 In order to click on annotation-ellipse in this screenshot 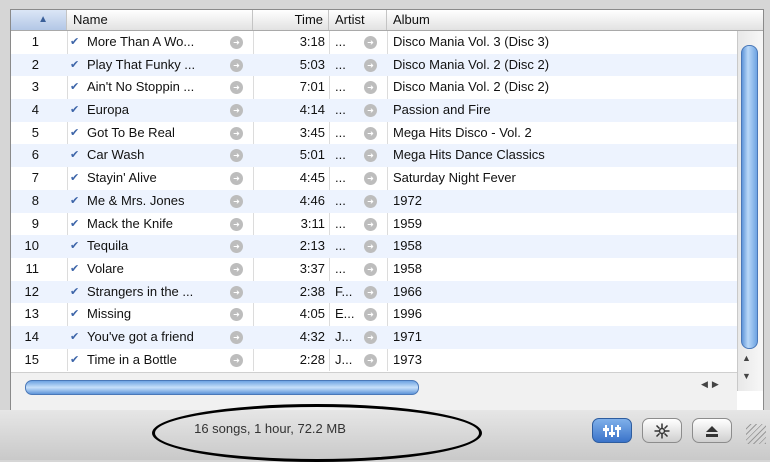, I will do `click(317, 433)`.